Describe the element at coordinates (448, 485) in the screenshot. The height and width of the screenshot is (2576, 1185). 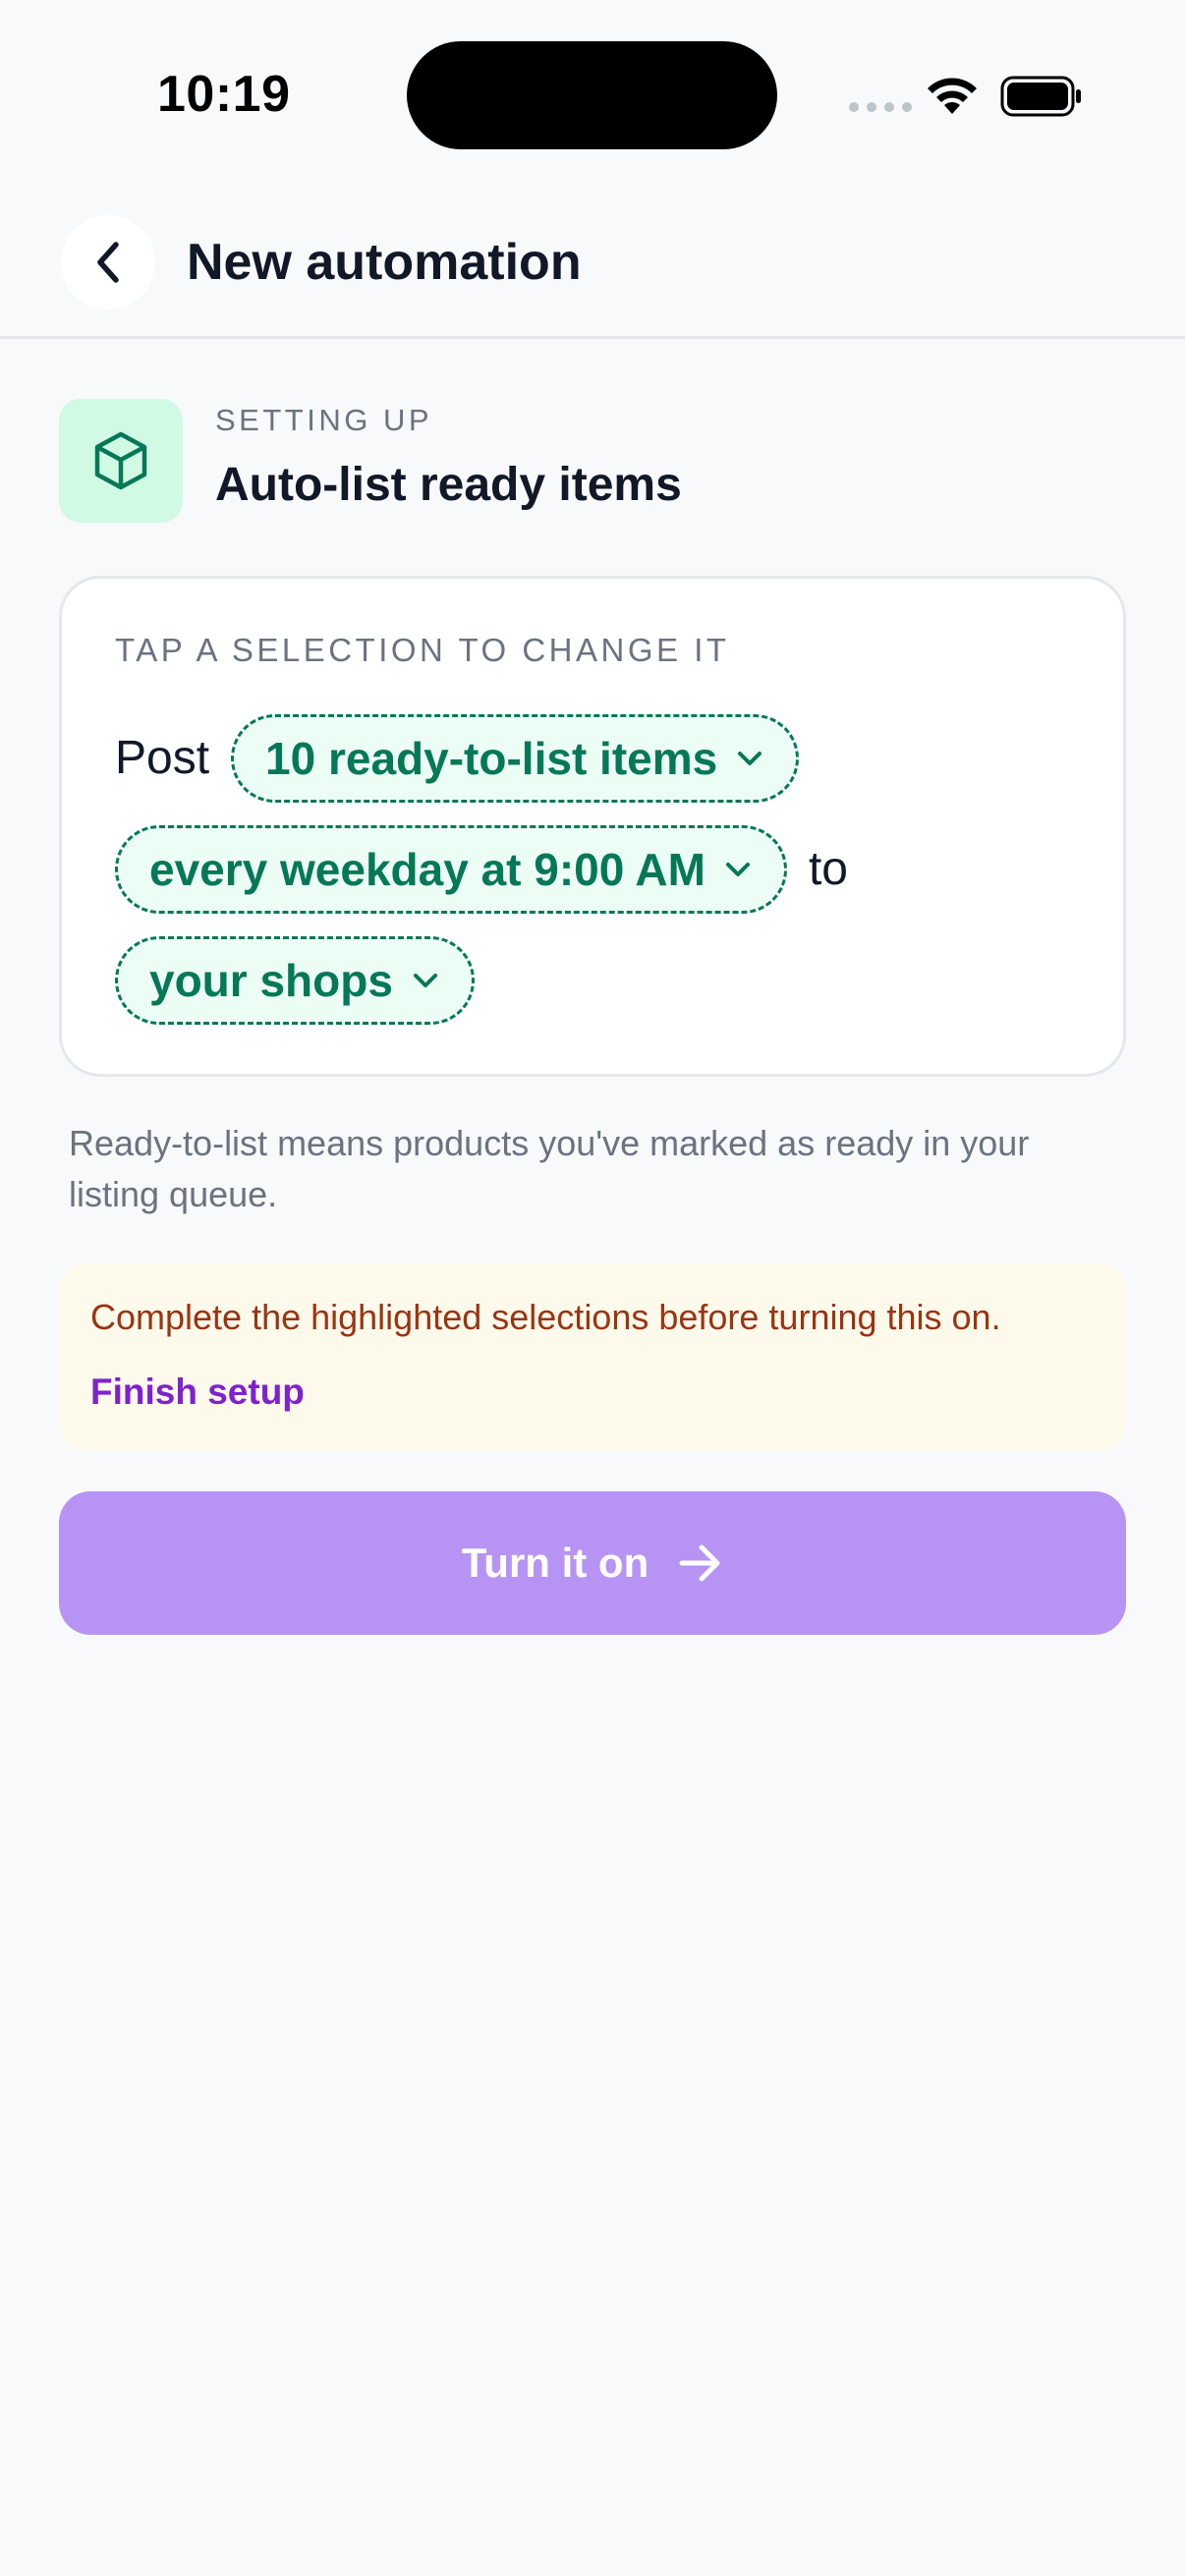
I see `automation-name: Auto-list ready items` at that location.